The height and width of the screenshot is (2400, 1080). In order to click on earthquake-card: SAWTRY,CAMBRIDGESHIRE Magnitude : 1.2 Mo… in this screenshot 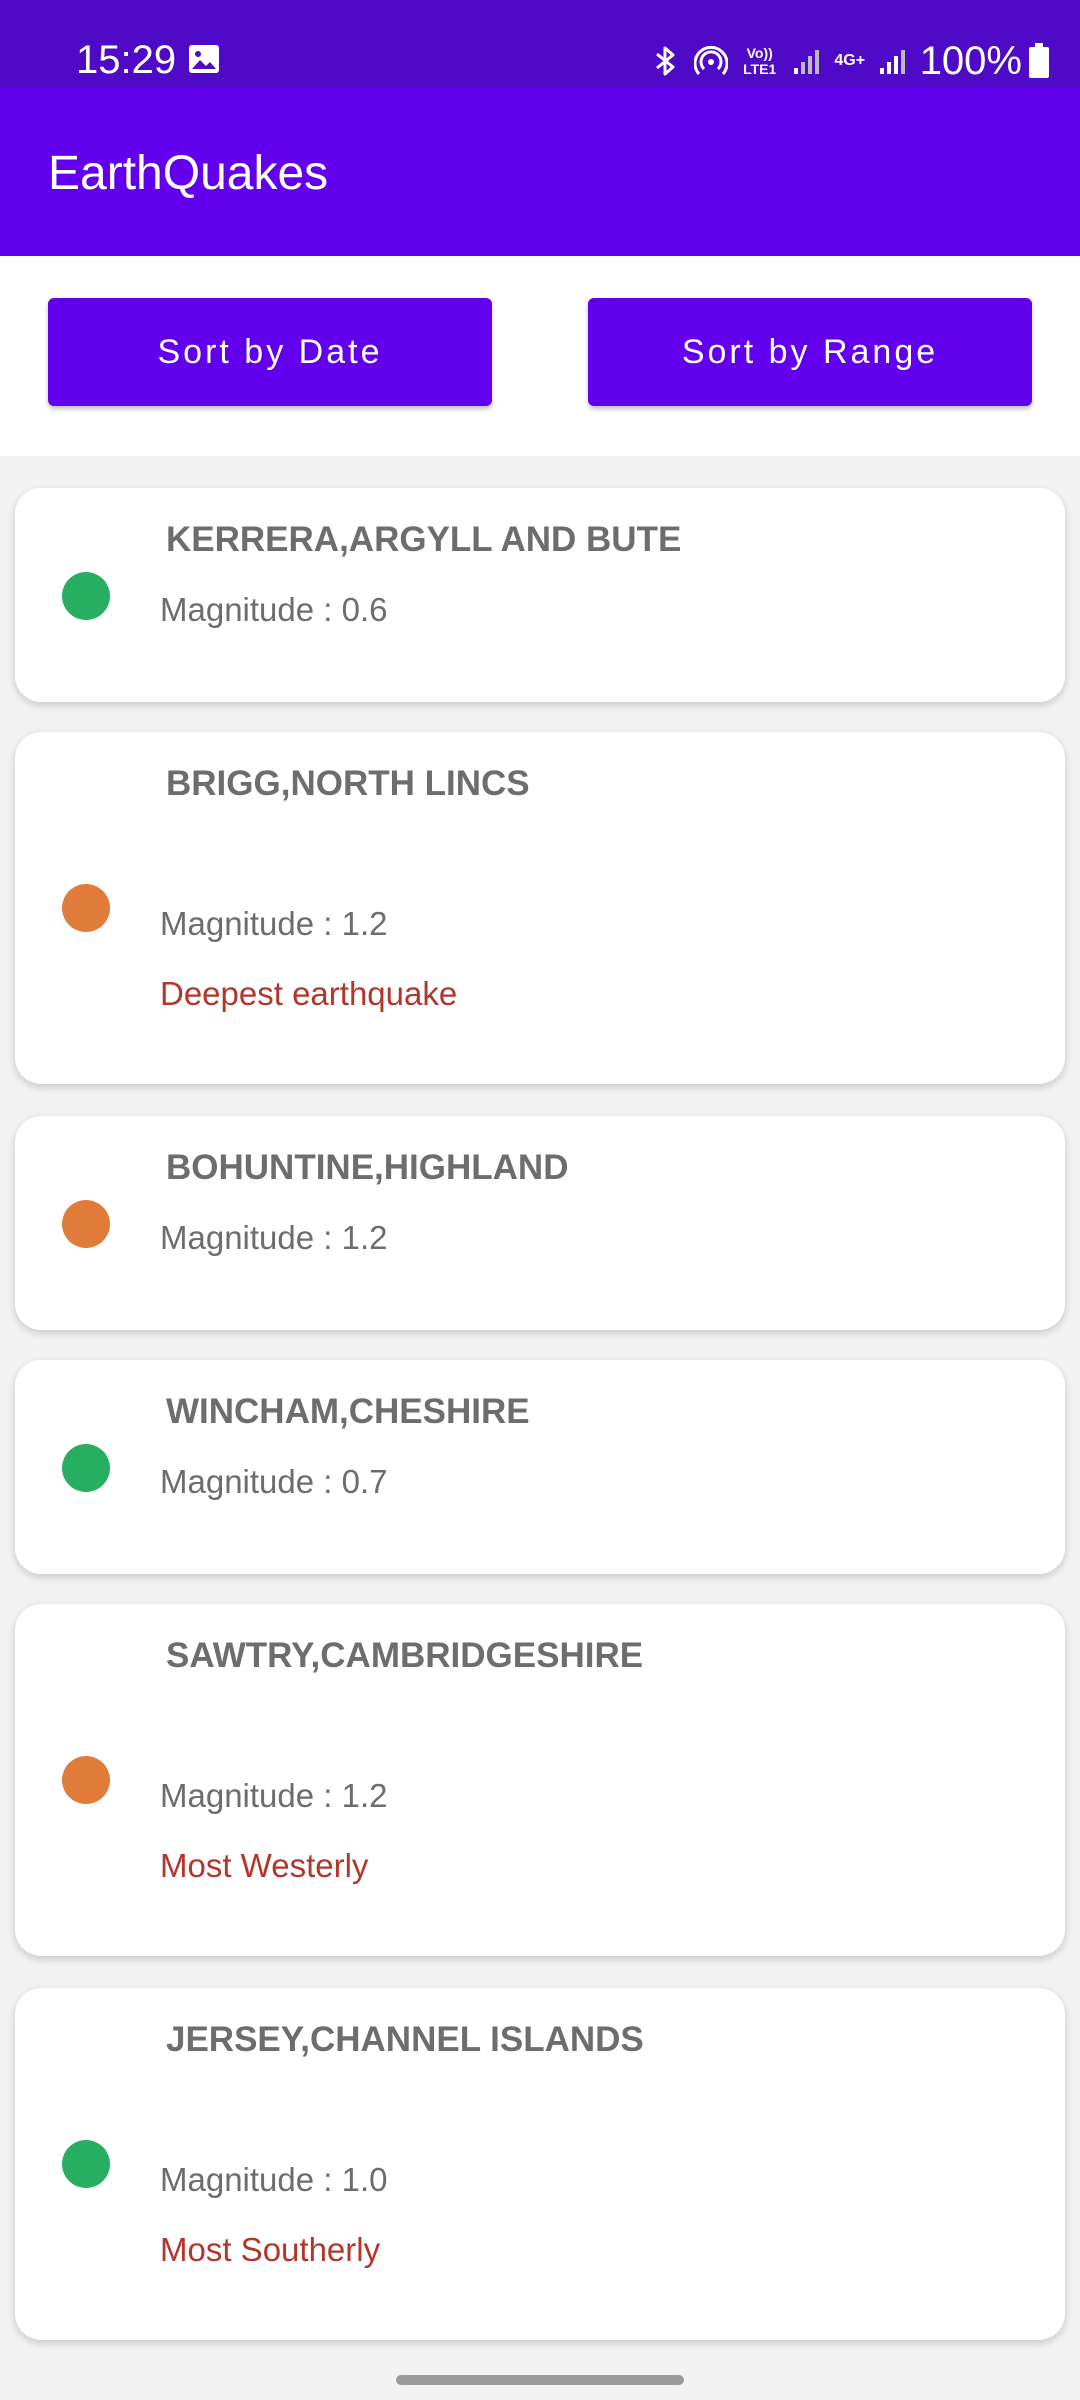, I will do `click(540, 1780)`.